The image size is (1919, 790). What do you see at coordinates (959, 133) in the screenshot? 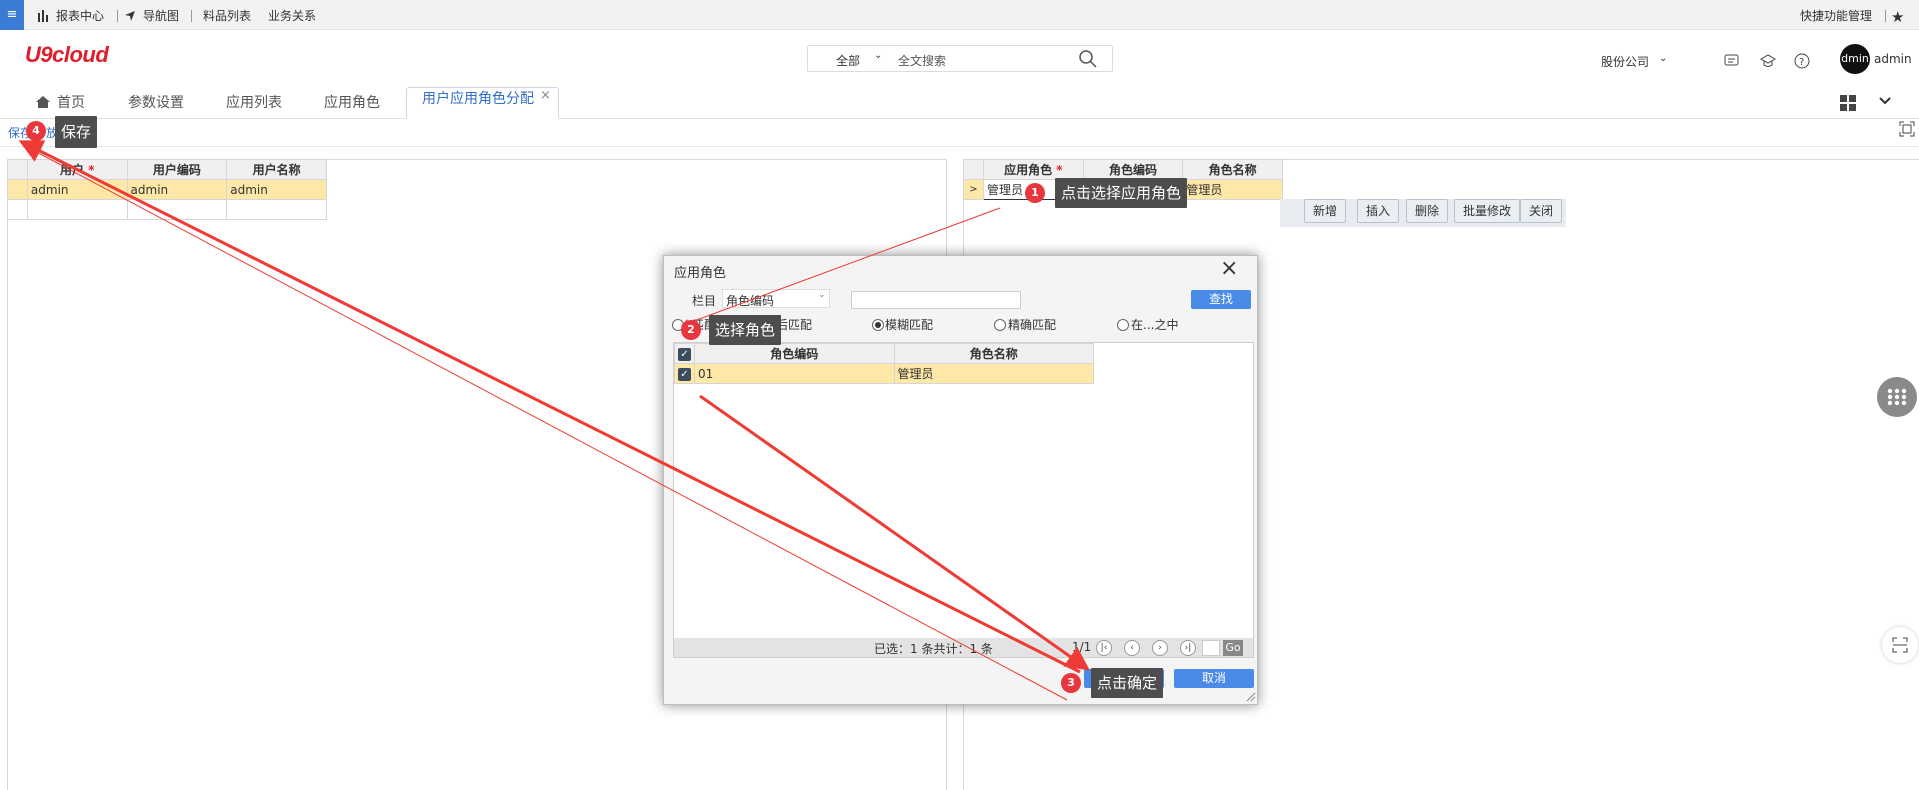
I see `toolbar` at bounding box center [959, 133].